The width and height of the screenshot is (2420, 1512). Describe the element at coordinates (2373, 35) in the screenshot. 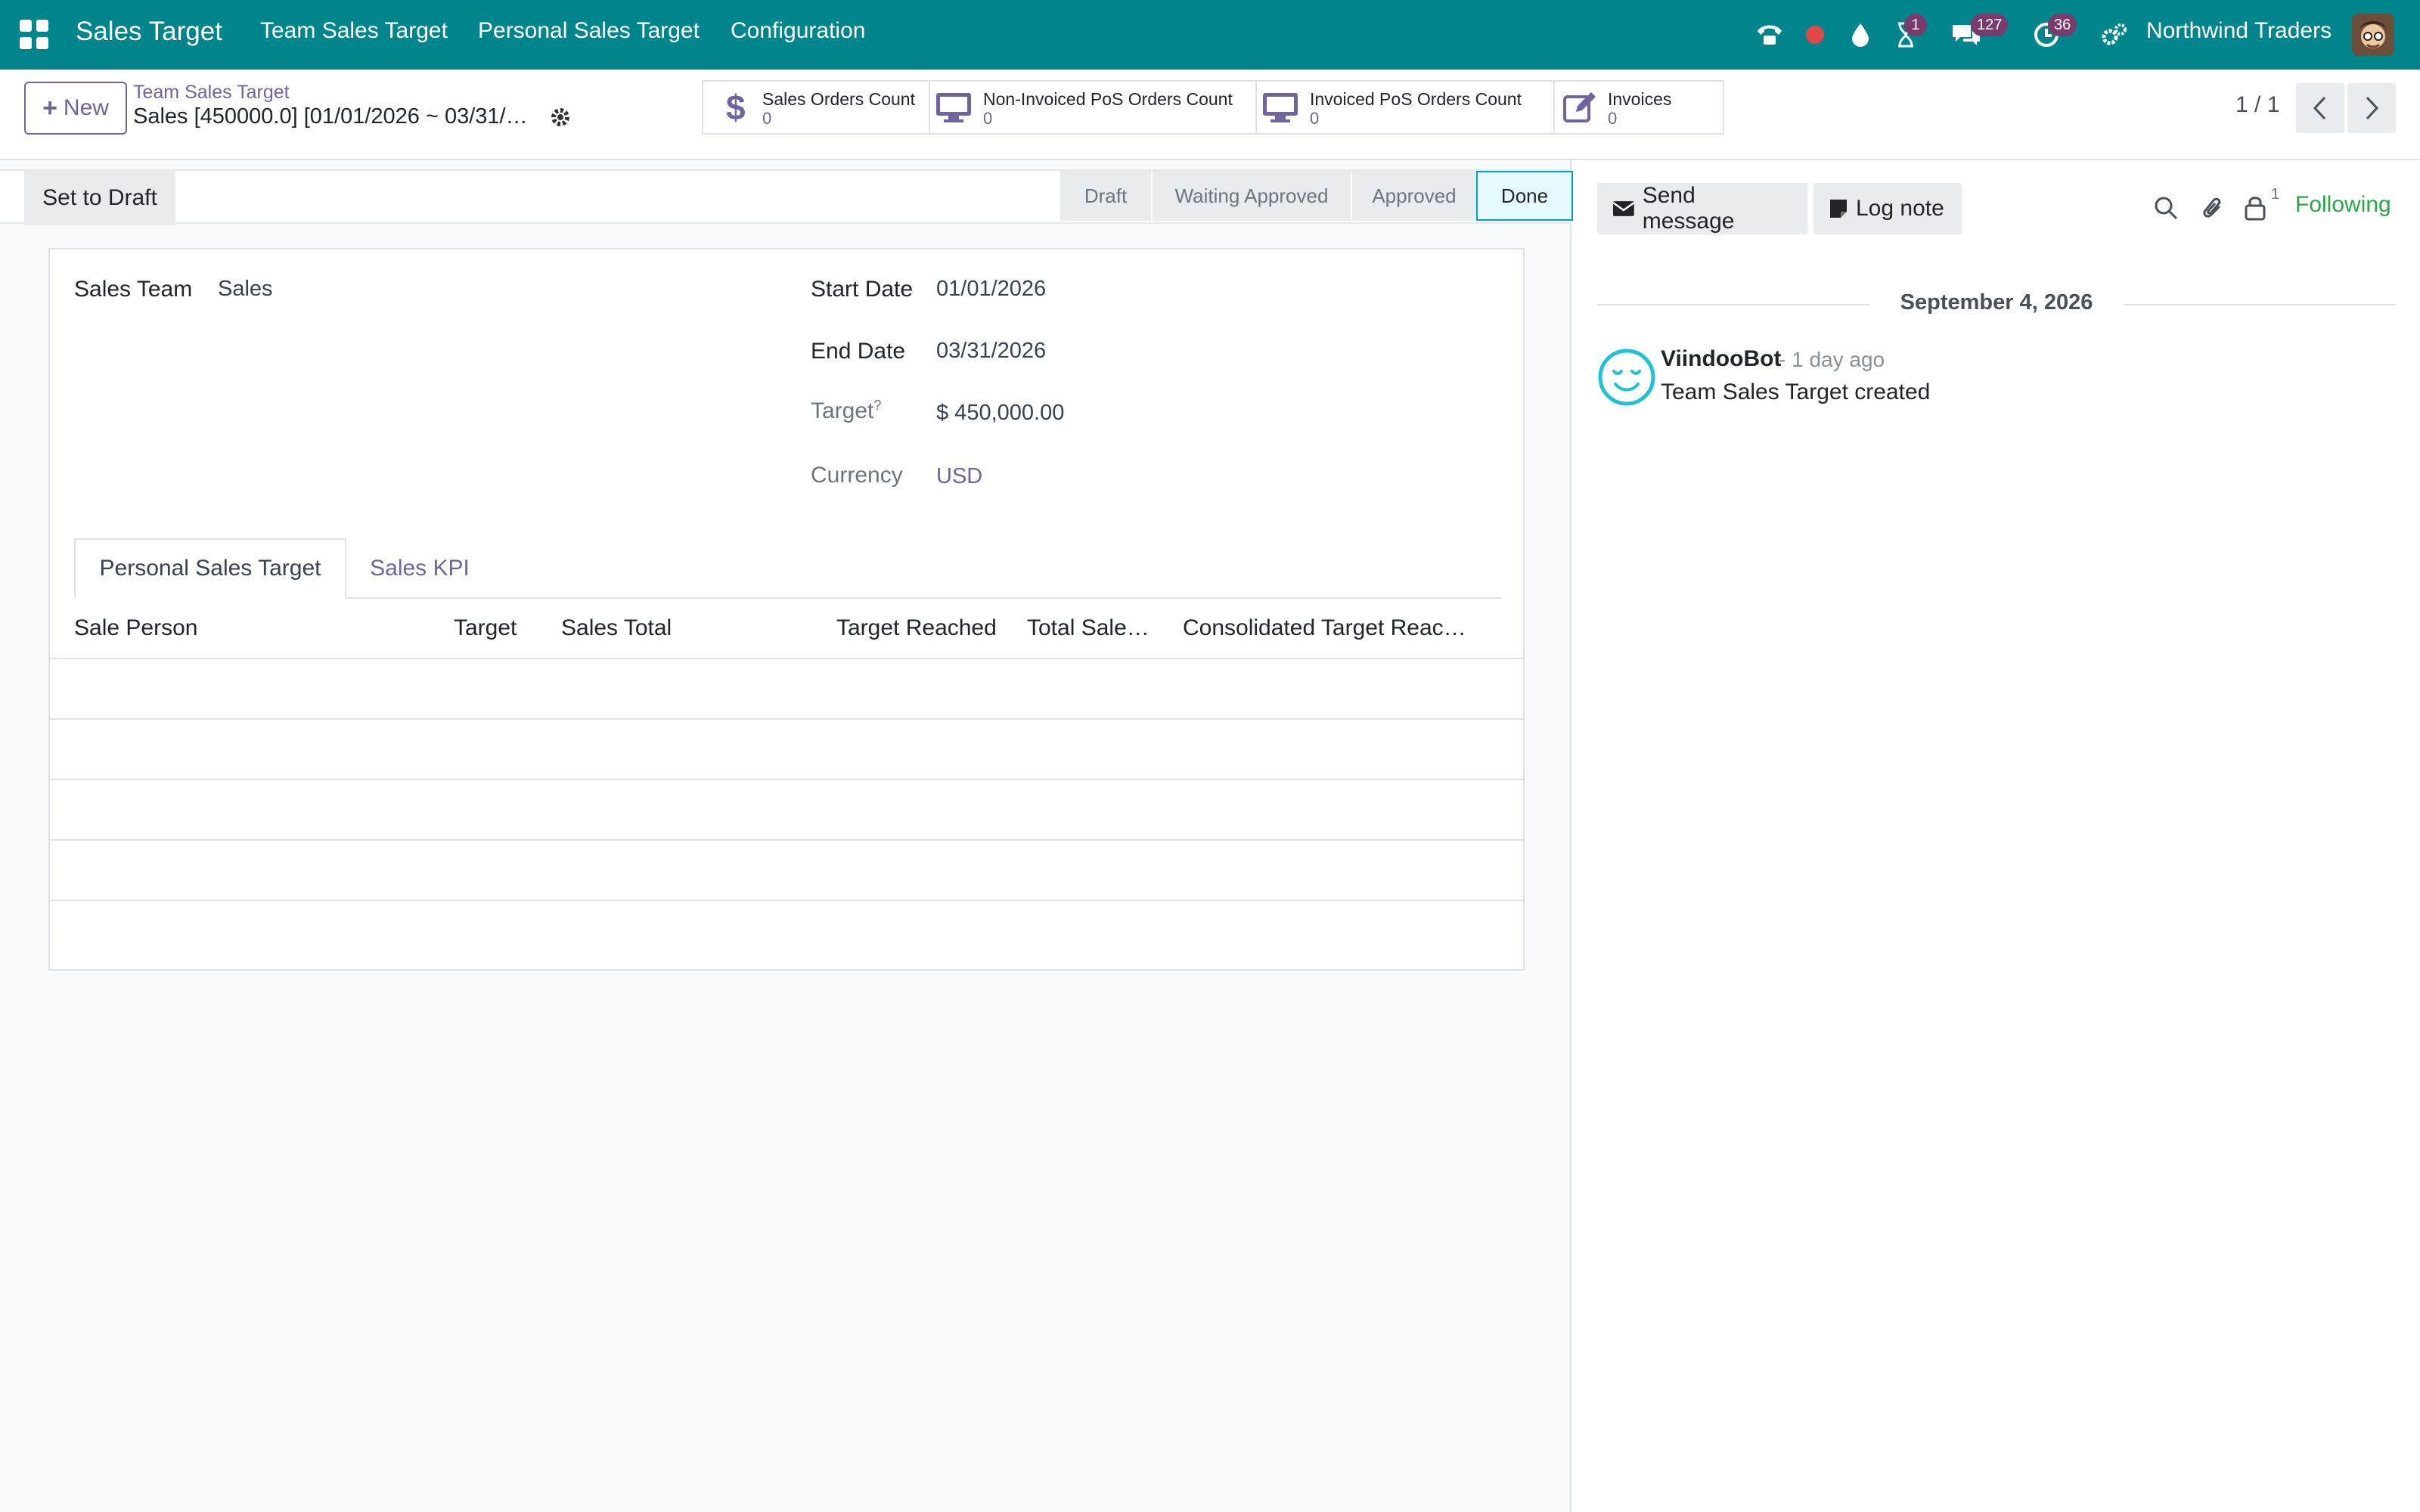

I see `user-avatar` at that location.